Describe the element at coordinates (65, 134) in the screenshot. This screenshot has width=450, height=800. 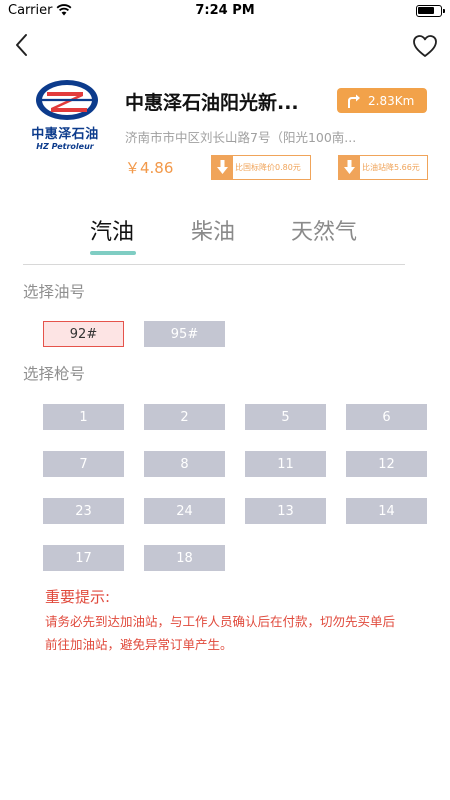
I see `logo-chinese-text: 中惠泽石油` at that location.